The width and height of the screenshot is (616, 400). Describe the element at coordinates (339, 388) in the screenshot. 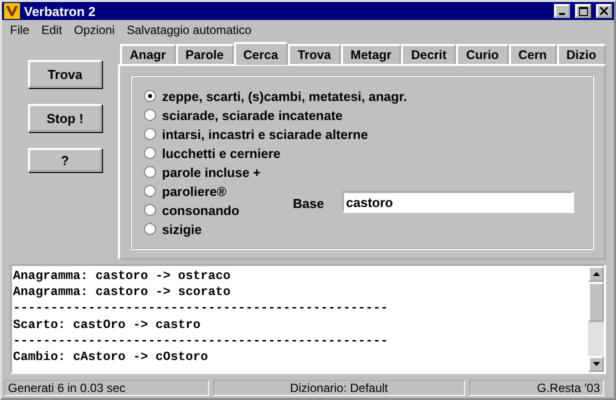

I see `status-text: Dizionario: Default` at that location.